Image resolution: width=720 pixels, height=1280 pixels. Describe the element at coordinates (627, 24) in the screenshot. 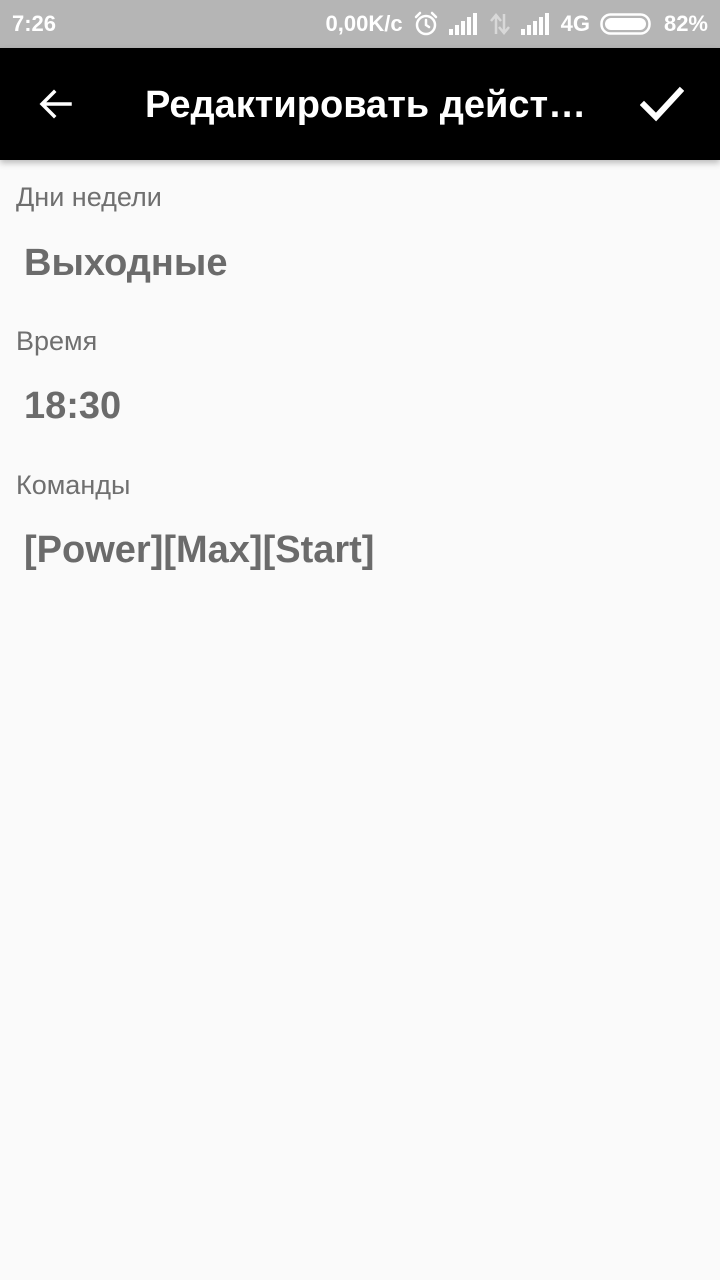

I see `battery-icon` at that location.